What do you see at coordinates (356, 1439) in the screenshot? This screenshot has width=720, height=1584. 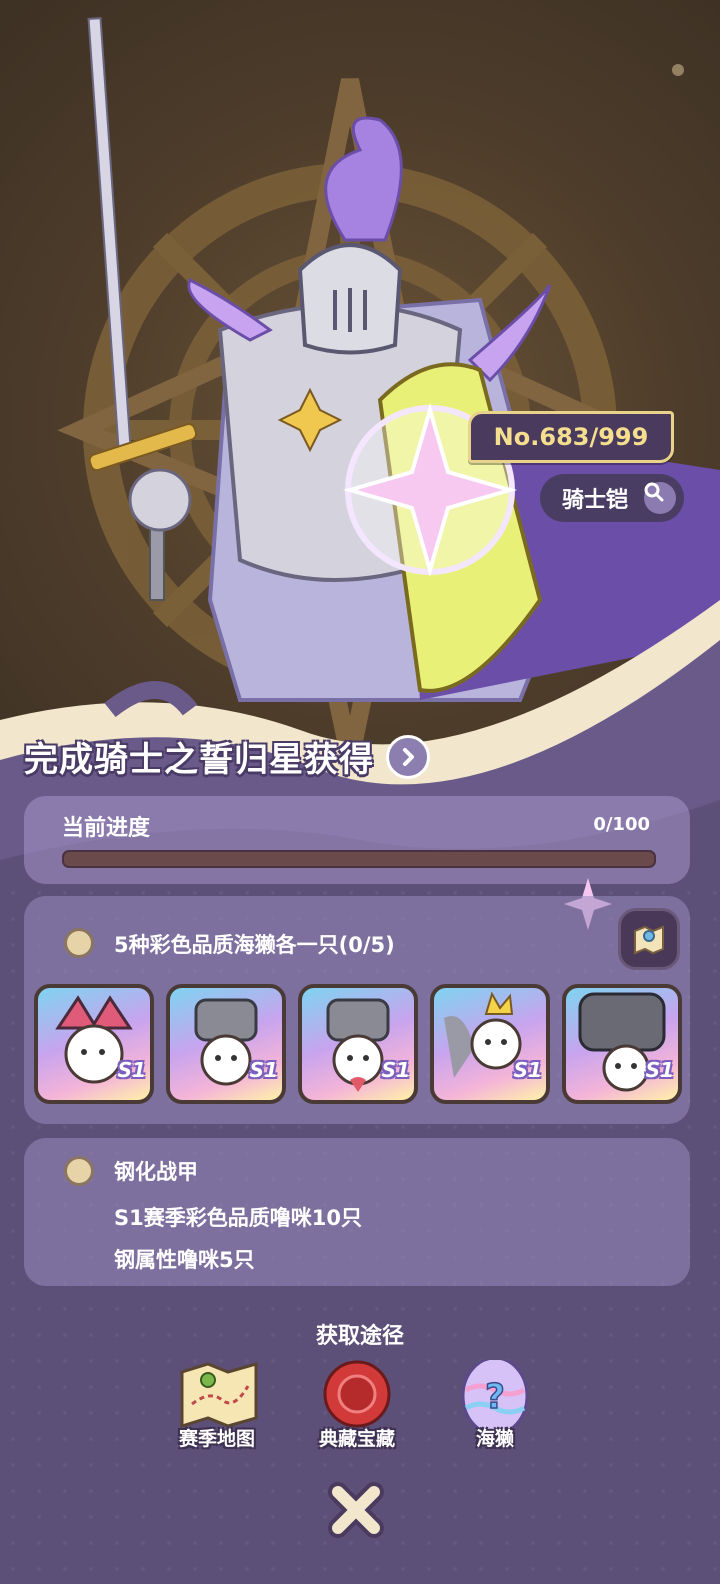 I see `source-label: 典藏宝藏` at bounding box center [356, 1439].